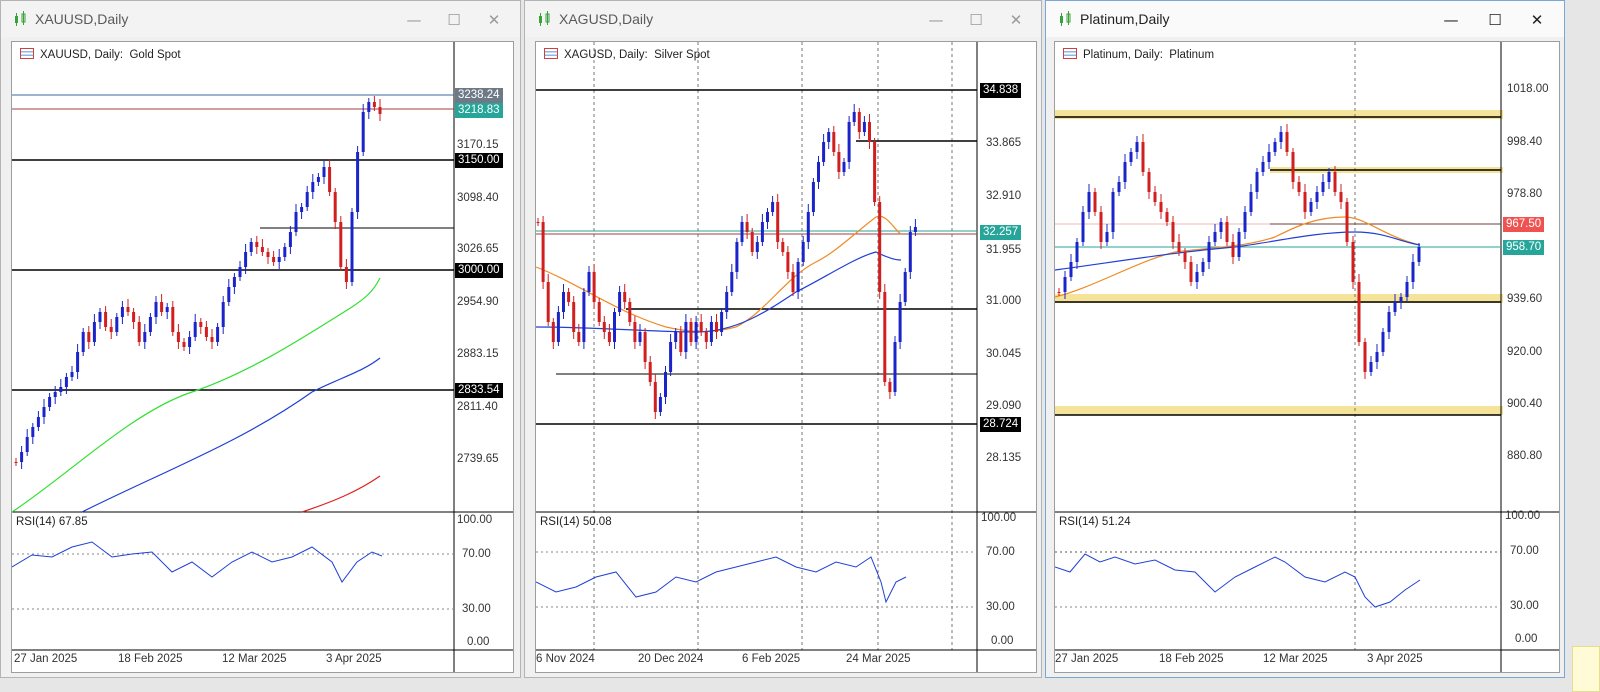 The height and width of the screenshot is (692, 1600). I want to click on gold-window-titlebar: XAUUSD,Daily — ☐ ✕, so click(260, 19).